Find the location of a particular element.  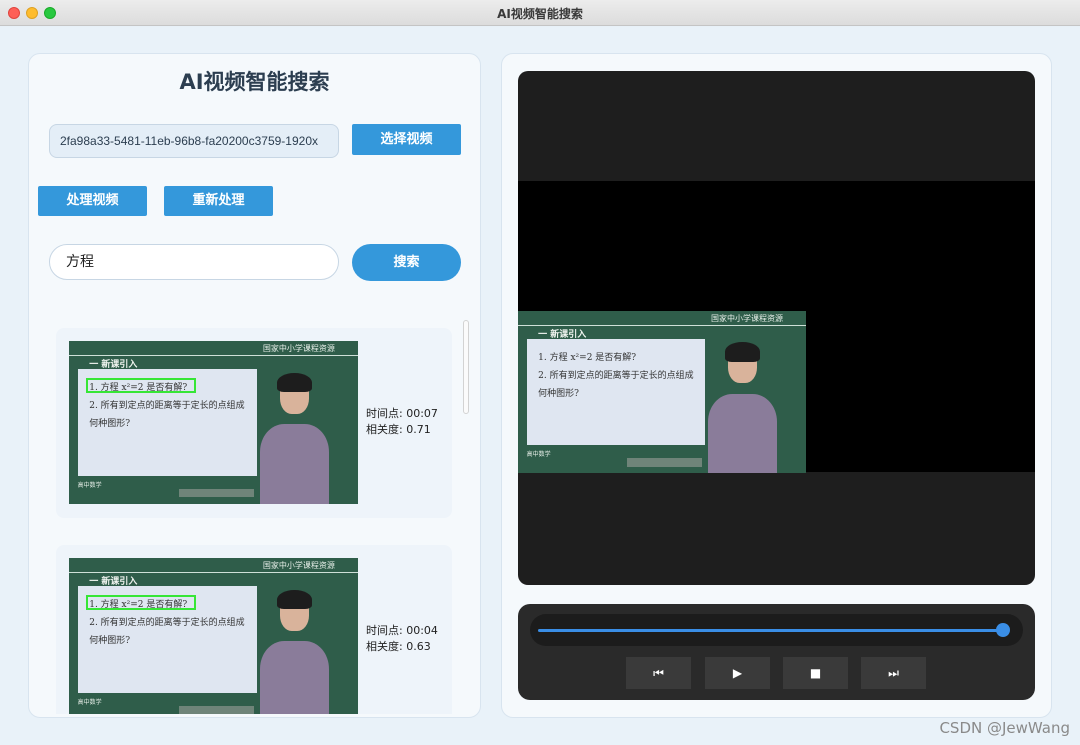

results-scrollbar is located at coordinates (466, 367).